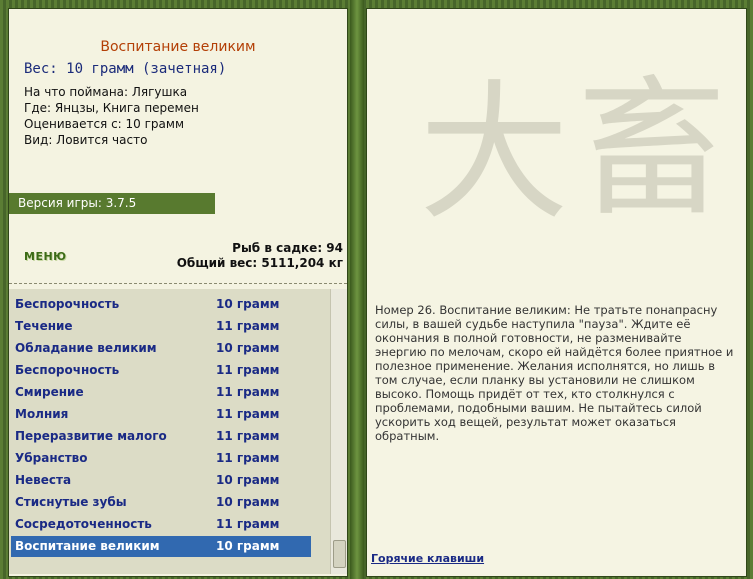 The width and height of the screenshot is (753, 579). I want to click on catch-title: Воспитание великим, so click(178, 47).